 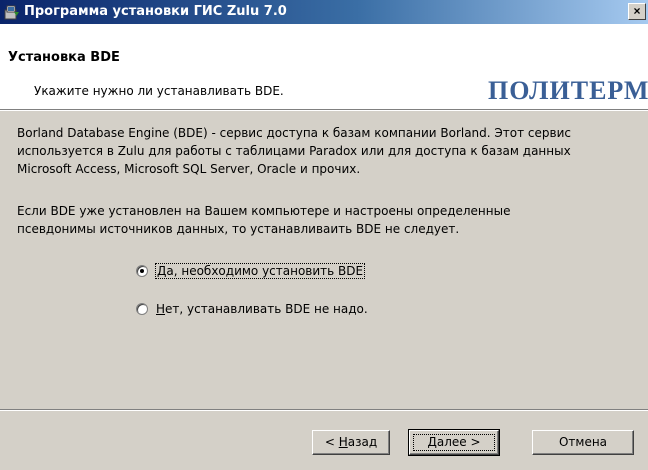 I want to click on close-button: ×, so click(x=637, y=11).